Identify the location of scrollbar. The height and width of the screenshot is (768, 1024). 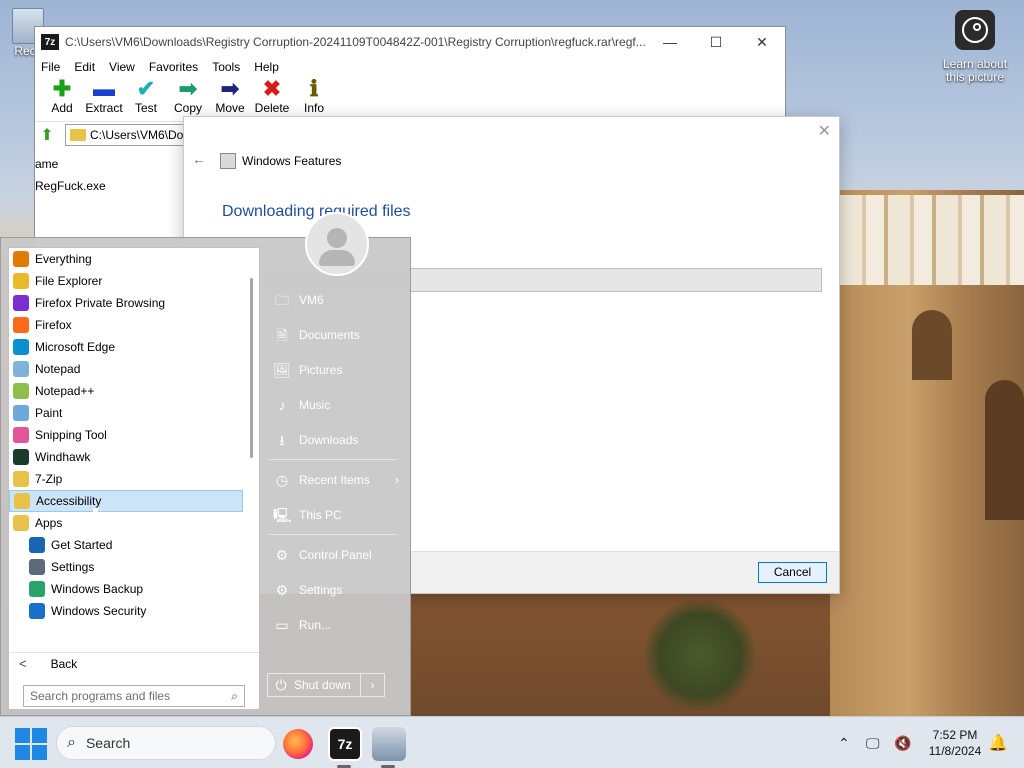
(251, 368).